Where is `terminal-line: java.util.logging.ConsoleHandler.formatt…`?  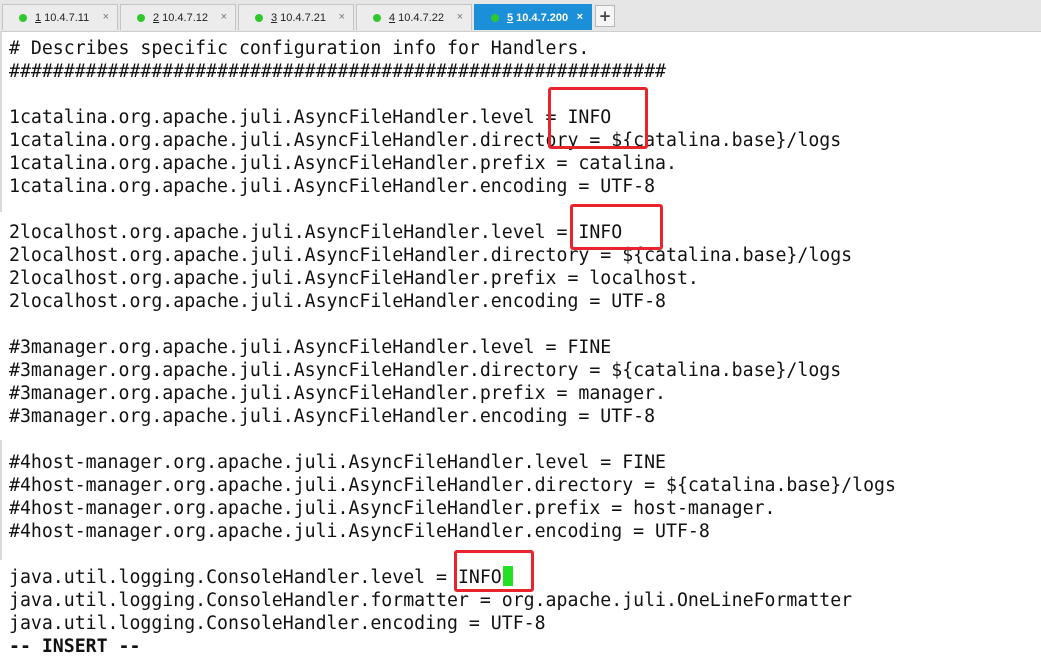 terminal-line: java.util.logging.ConsoleHandler.formatt… is located at coordinates (431, 600).